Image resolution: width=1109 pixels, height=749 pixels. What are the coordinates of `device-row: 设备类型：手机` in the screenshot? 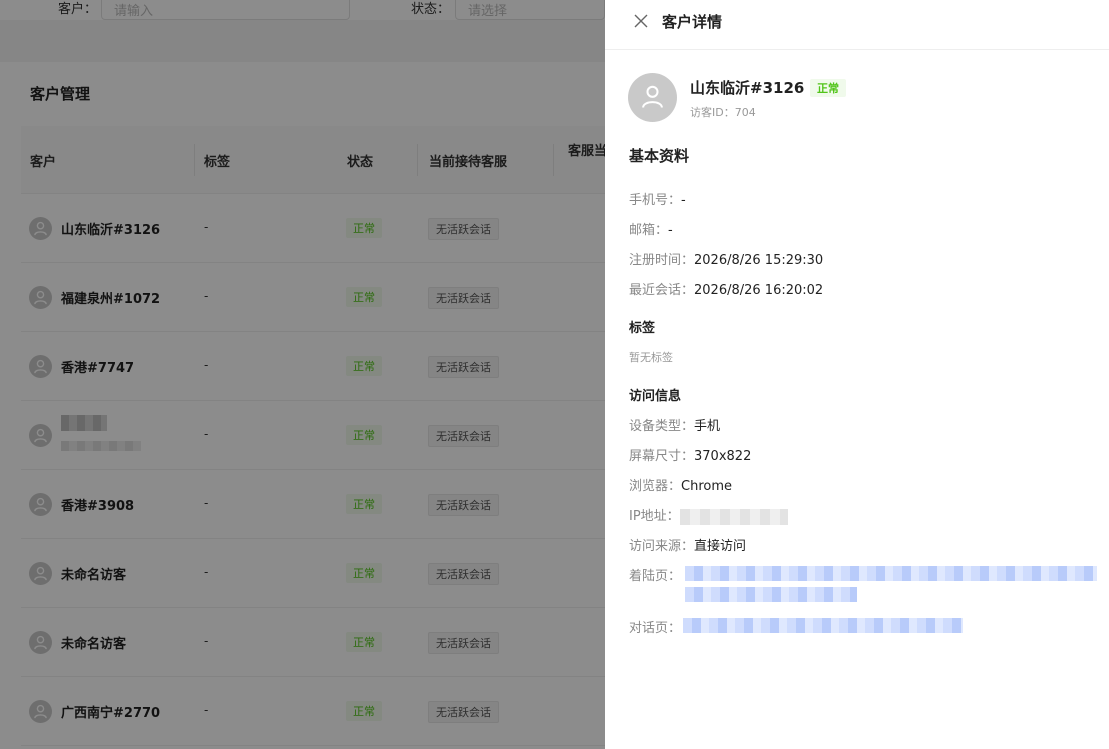 It's located at (674, 424).